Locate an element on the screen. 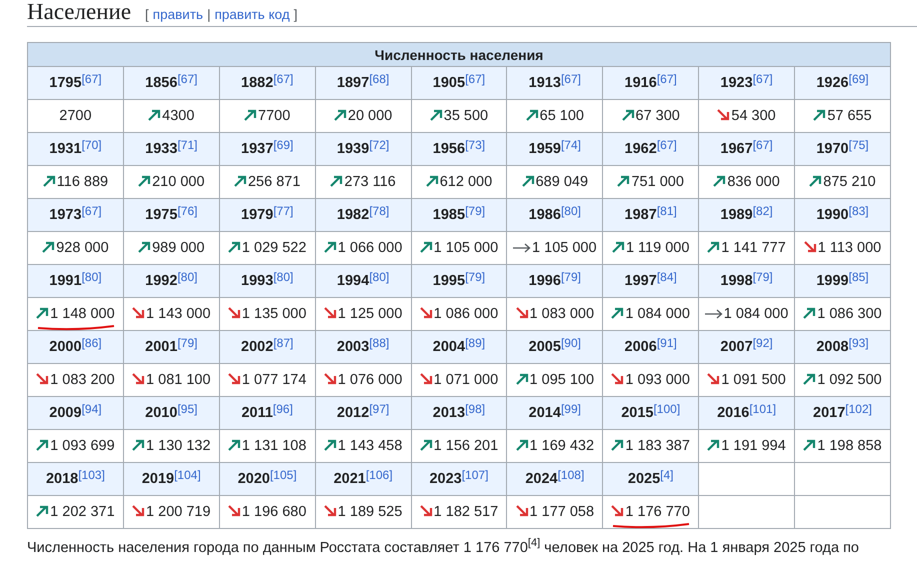 This screenshot has height=571, width=917. year-cell: 1882$^{[67]}$ is located at coordinates (267, 83).